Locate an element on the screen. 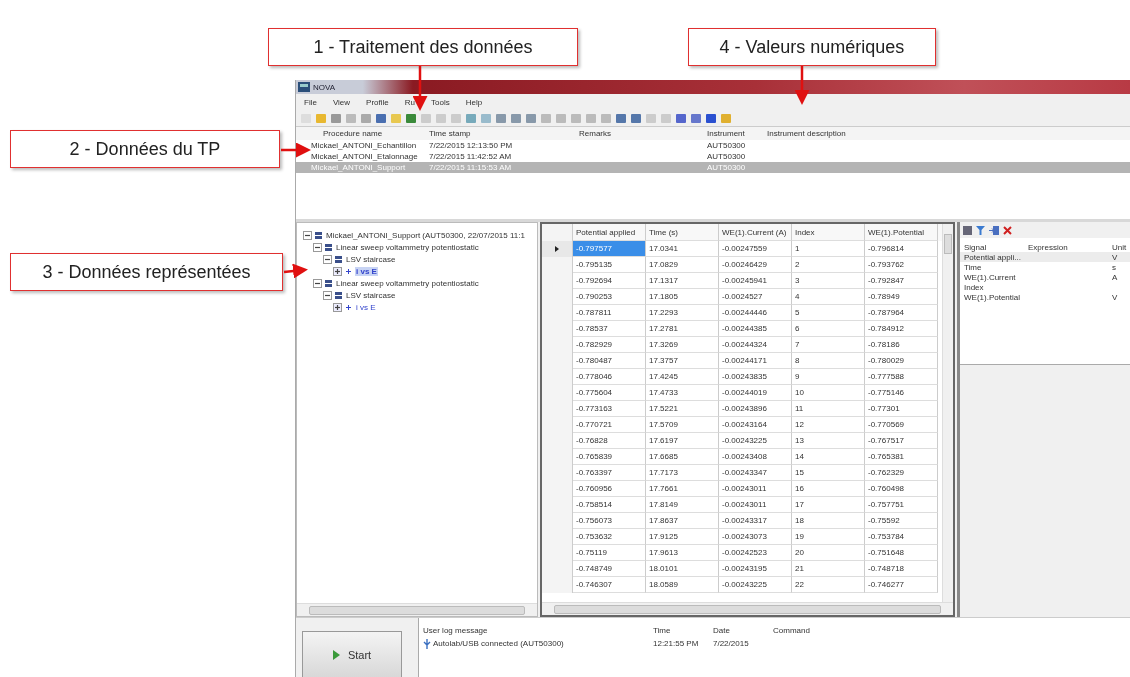  column-header: Expression is located at coordinates (1070, 247).